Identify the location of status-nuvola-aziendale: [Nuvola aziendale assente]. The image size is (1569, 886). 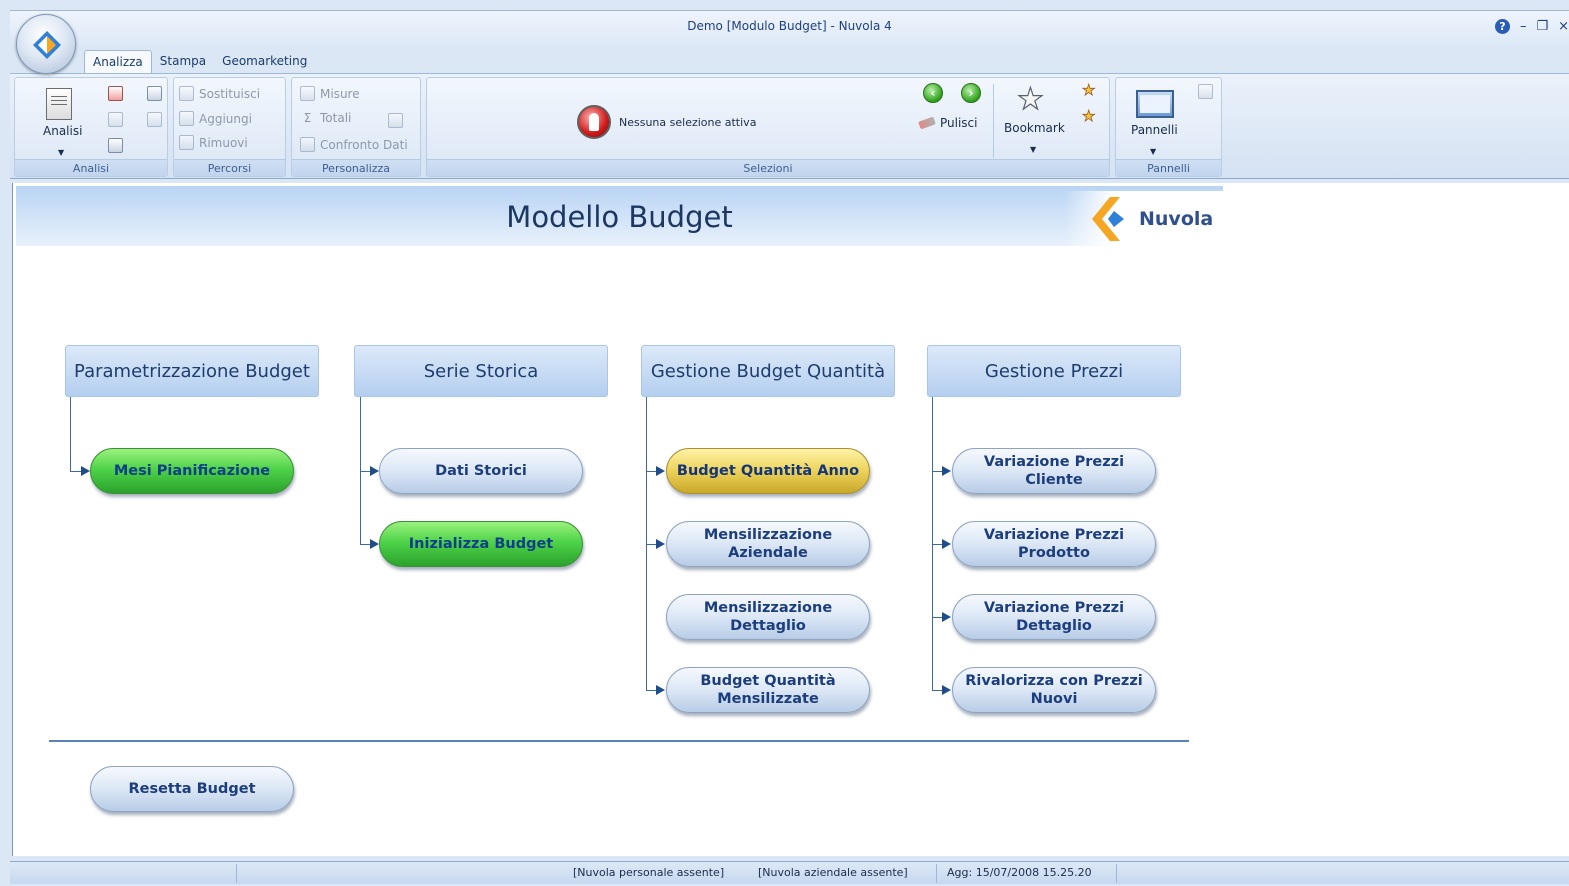
(833, 872).